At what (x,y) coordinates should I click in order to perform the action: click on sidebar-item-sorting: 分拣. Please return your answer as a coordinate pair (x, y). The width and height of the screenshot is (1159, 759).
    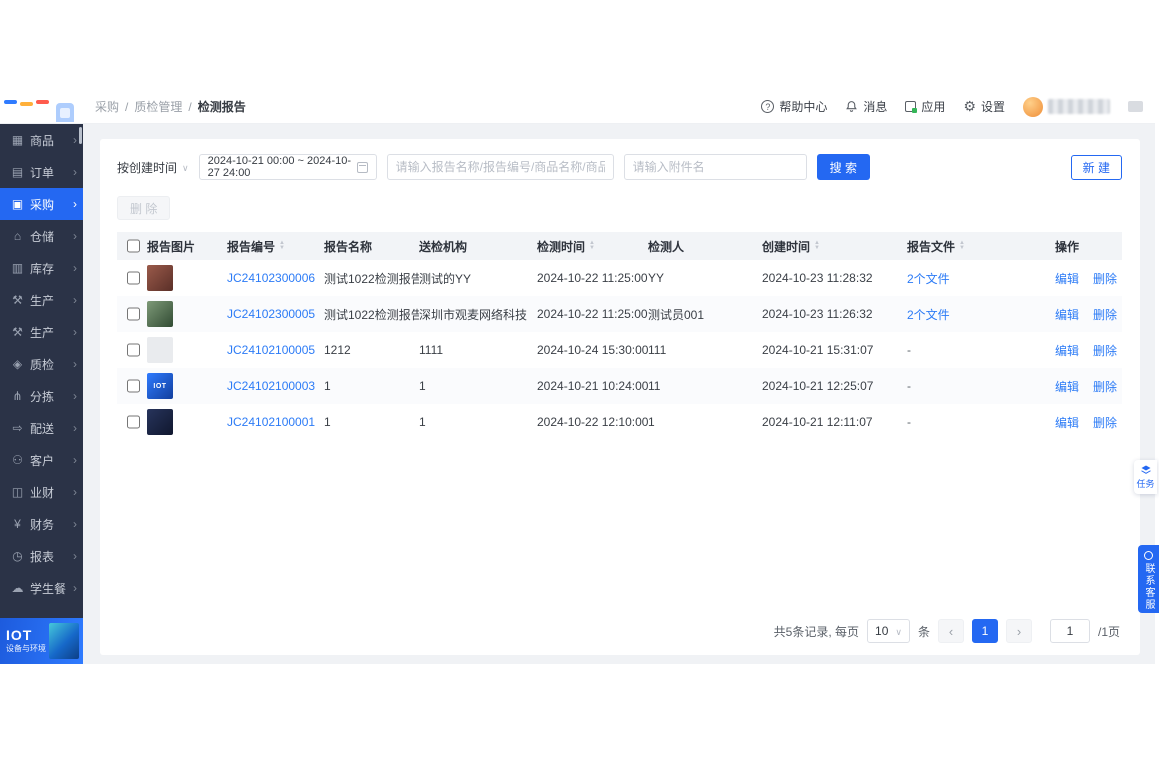
    Looking at the image, I should click on (41, 396).